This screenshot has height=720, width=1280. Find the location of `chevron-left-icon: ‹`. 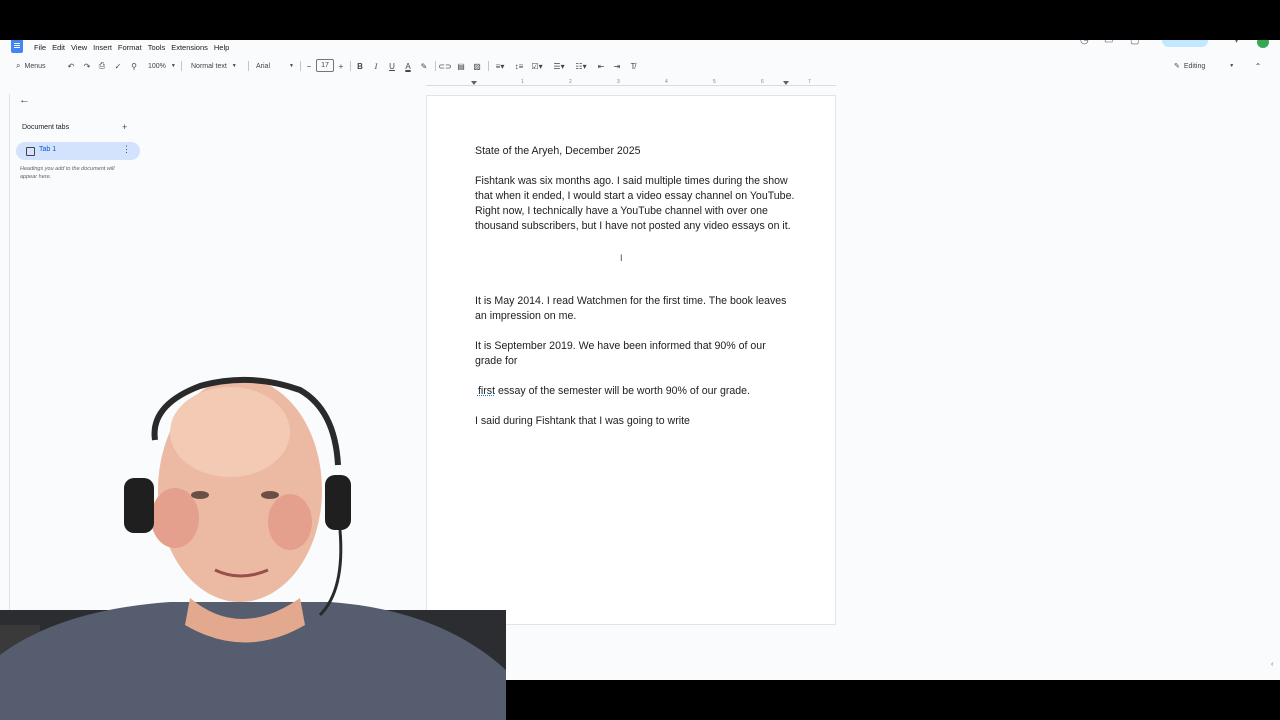

chevron-left-icon: ‹ is located at coordinates (1272, 664).